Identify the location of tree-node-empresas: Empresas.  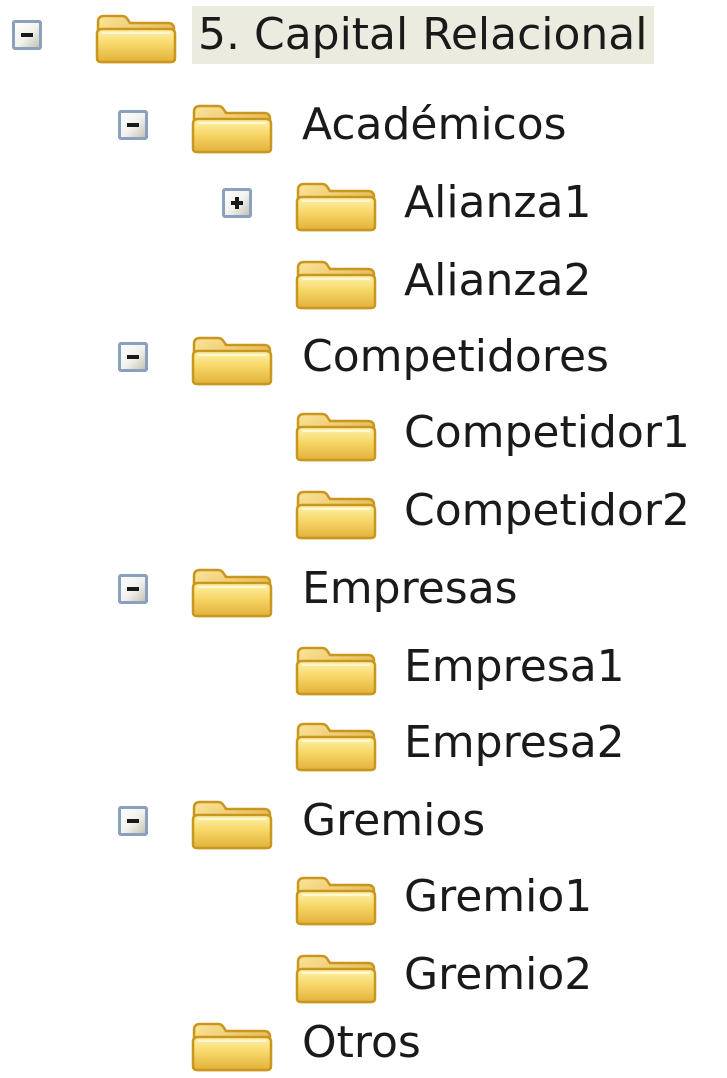
(363, 589).